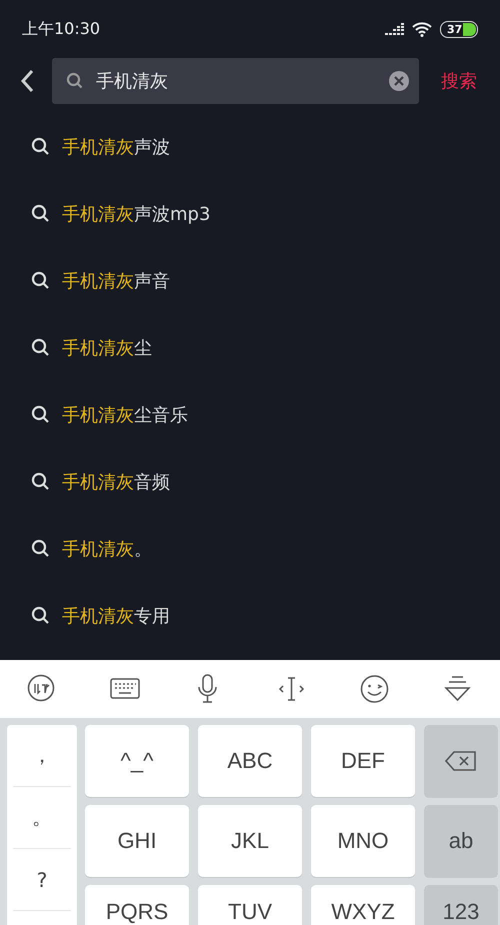 The height and width of the screenshot is (925, 500). Describe the element at coordinates (454, 29) in the screenshot. I see `battery-level: 37` at that location.